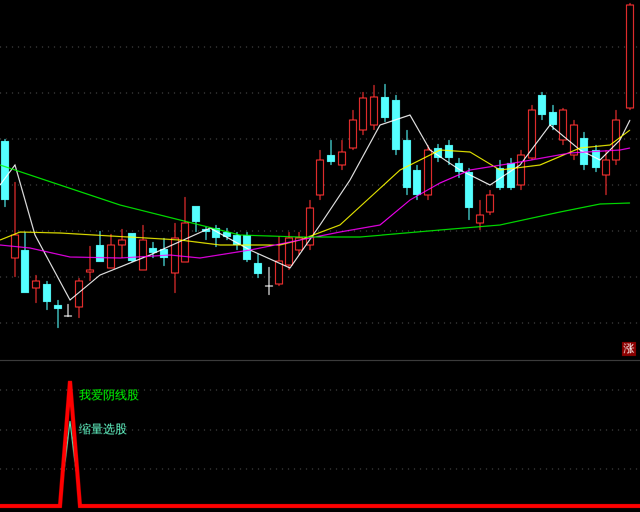 The width and height of the screenshot is (640, 512). I want to click on indicator-label: 我爱阴线股, so click(109, 395).